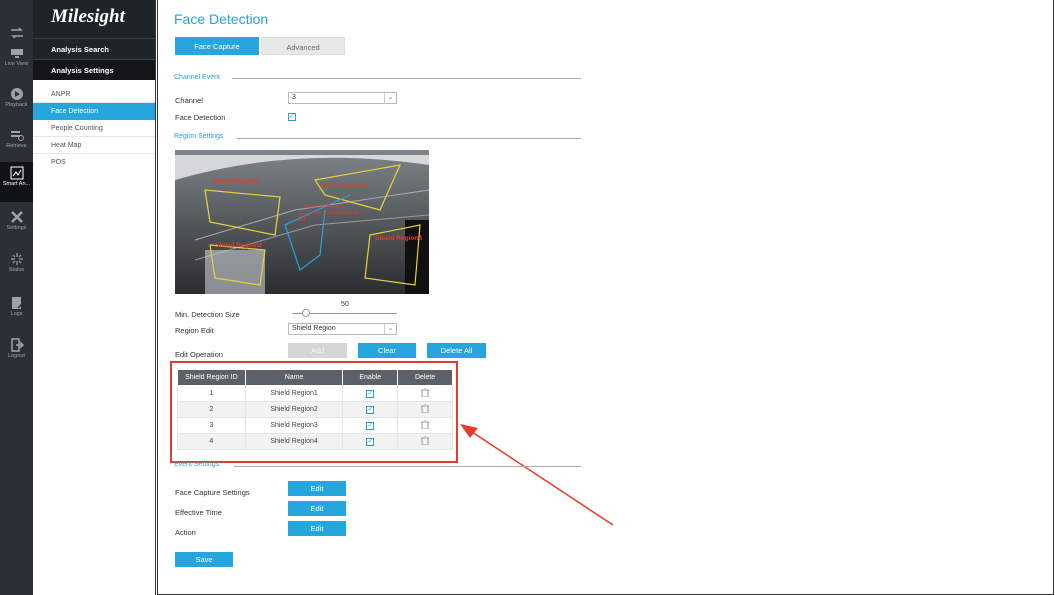 This screenshot has height=595, width=1055. What do you see at coordinates (94, 145) in the screenshot?
I see `sidebar-item-heat-map: Heat Map` at bounding box center [94, 145].